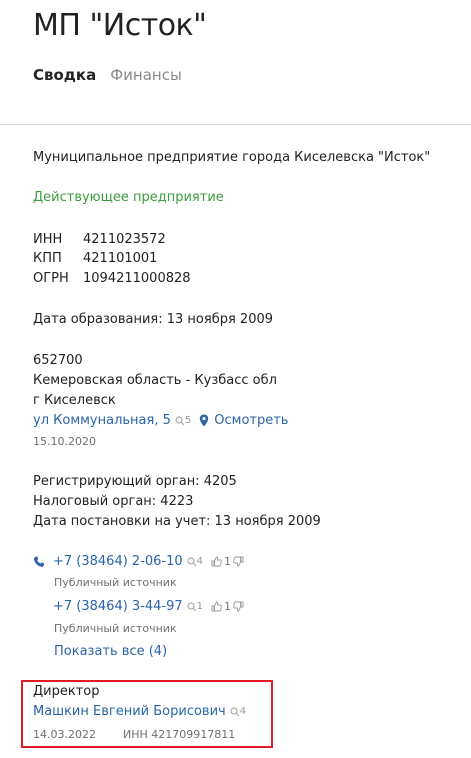  Describe the element at coordinates (64, 734) in the screenshot. I see `director-date: 14.03.2022` at that location.